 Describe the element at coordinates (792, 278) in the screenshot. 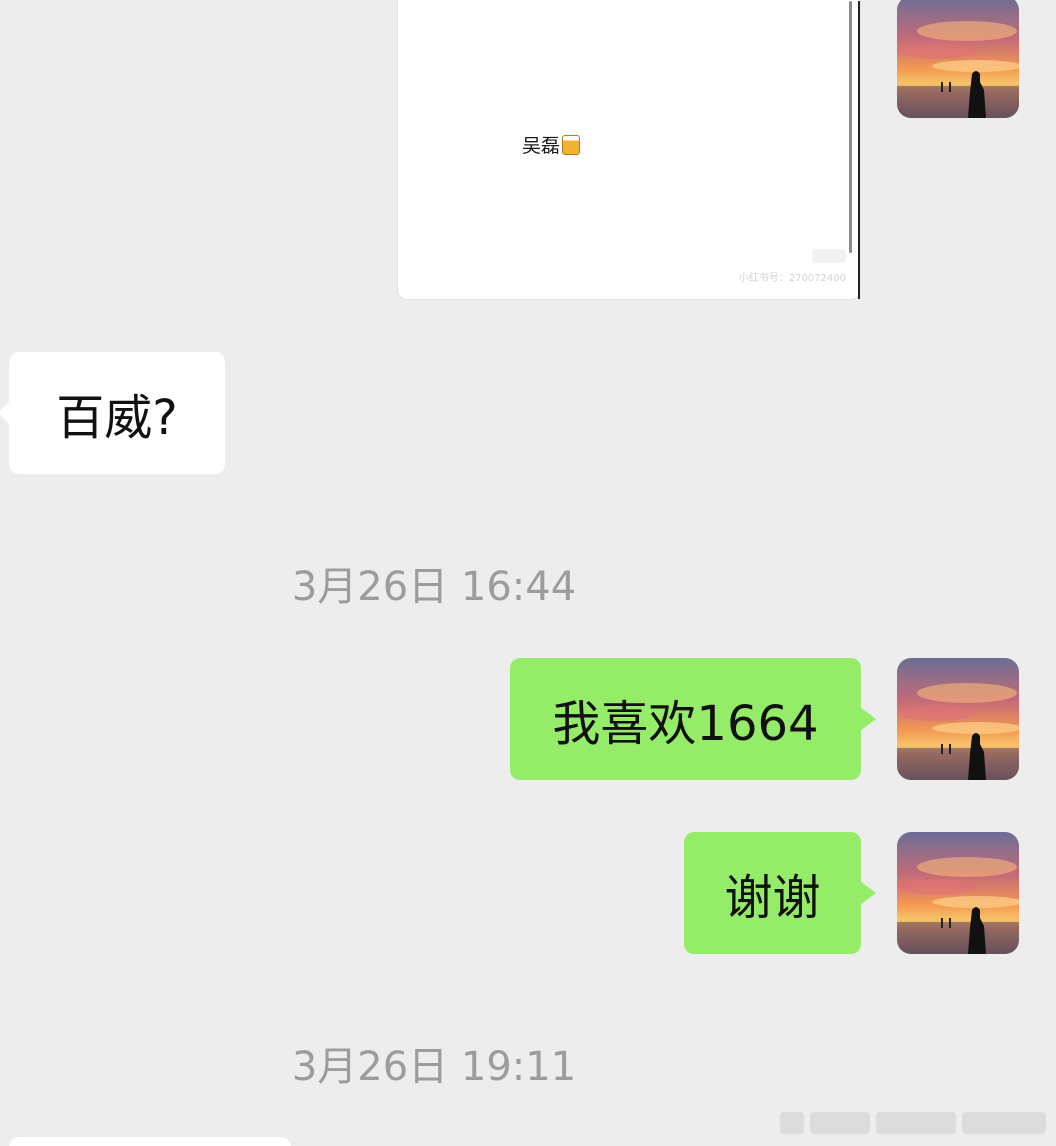

I see `image-watermark: 小红书号：270072400` at that location.